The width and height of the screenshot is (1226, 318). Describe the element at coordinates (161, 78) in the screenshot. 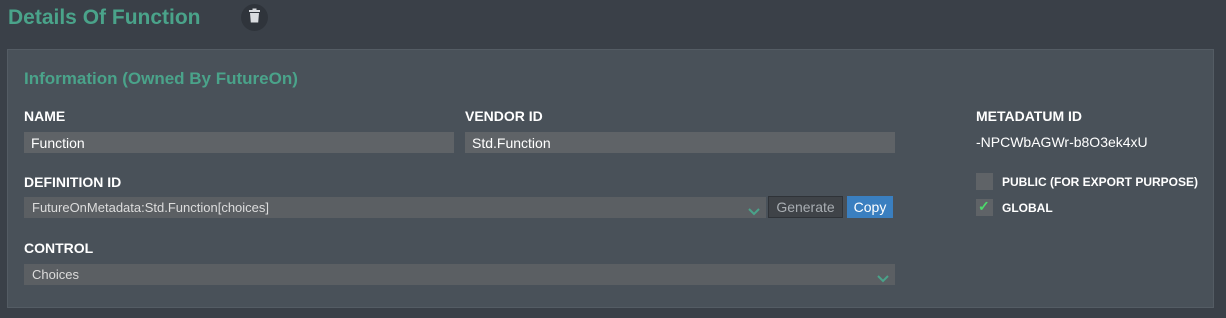

I see `section-title: Information (Owned By FutureOn)` at that location.